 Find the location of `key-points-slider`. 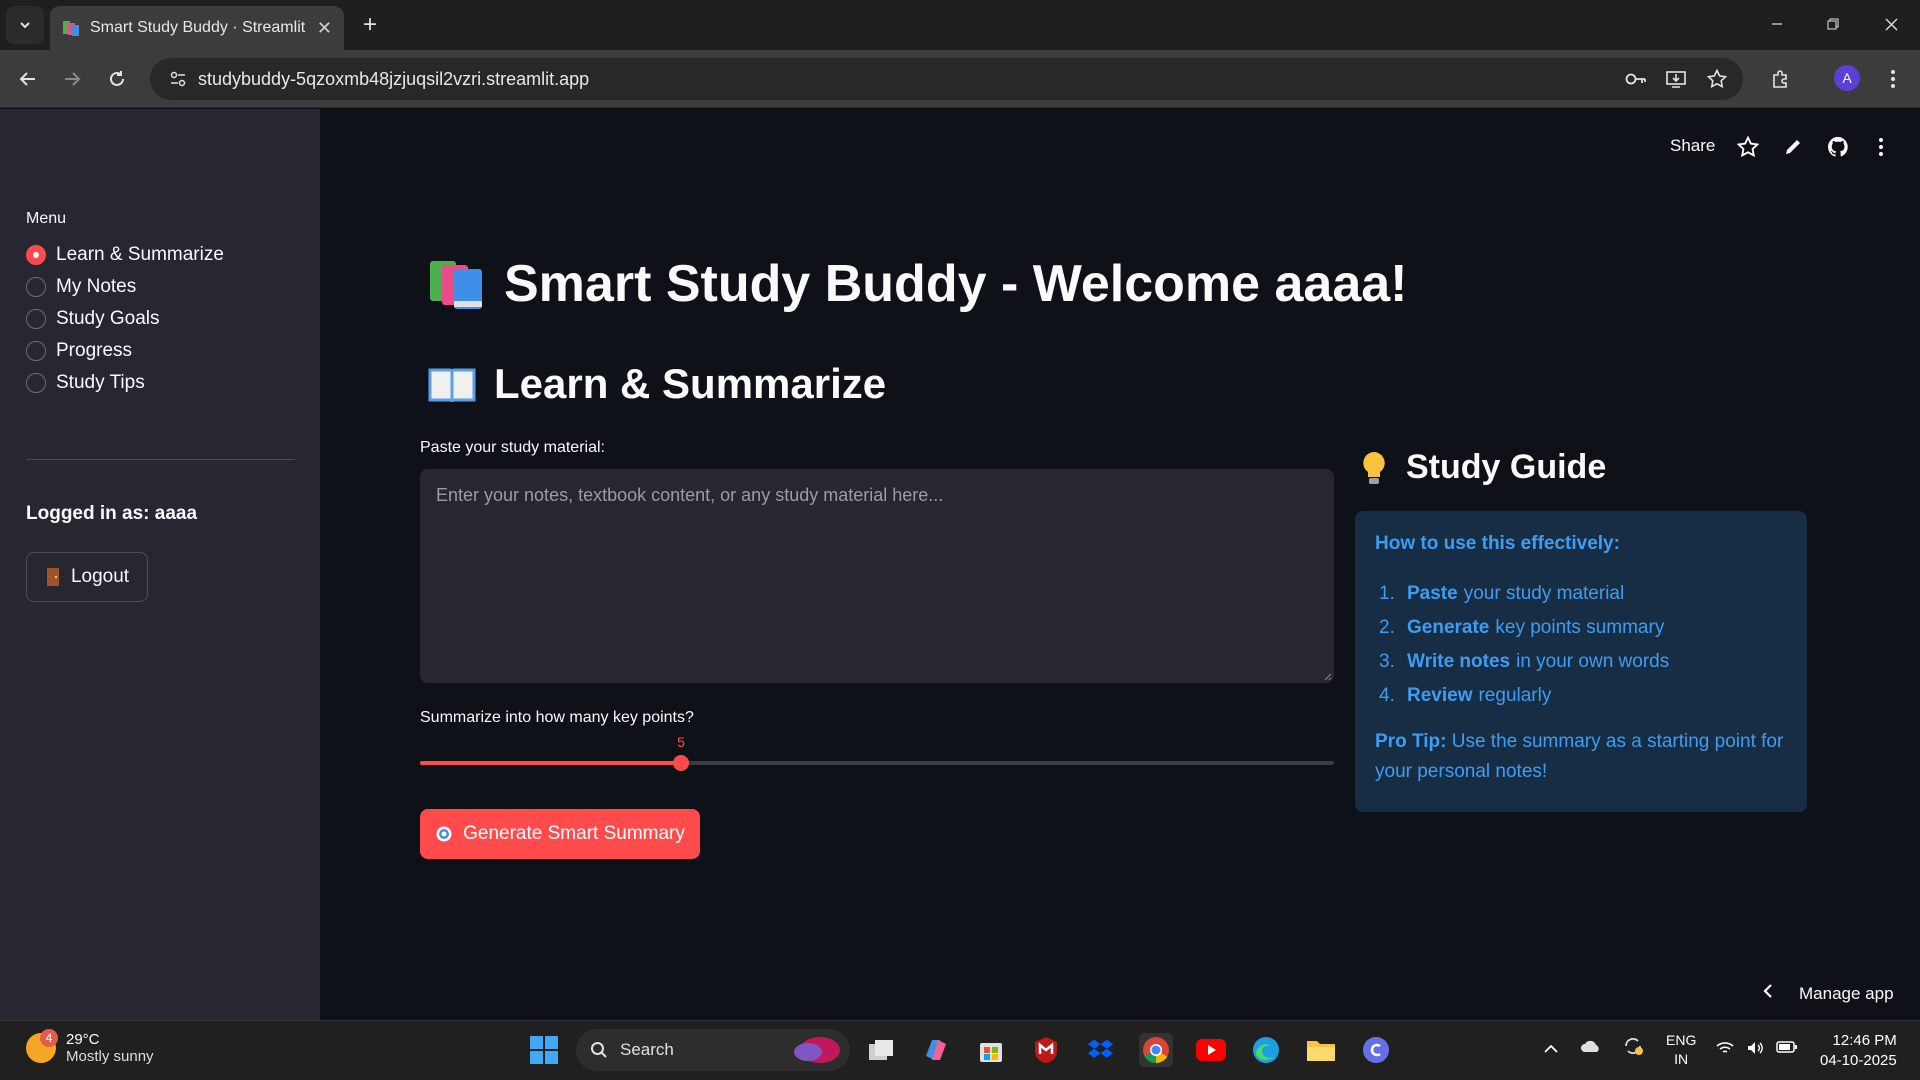

key-points-slider is located at coordinates (877, 763).